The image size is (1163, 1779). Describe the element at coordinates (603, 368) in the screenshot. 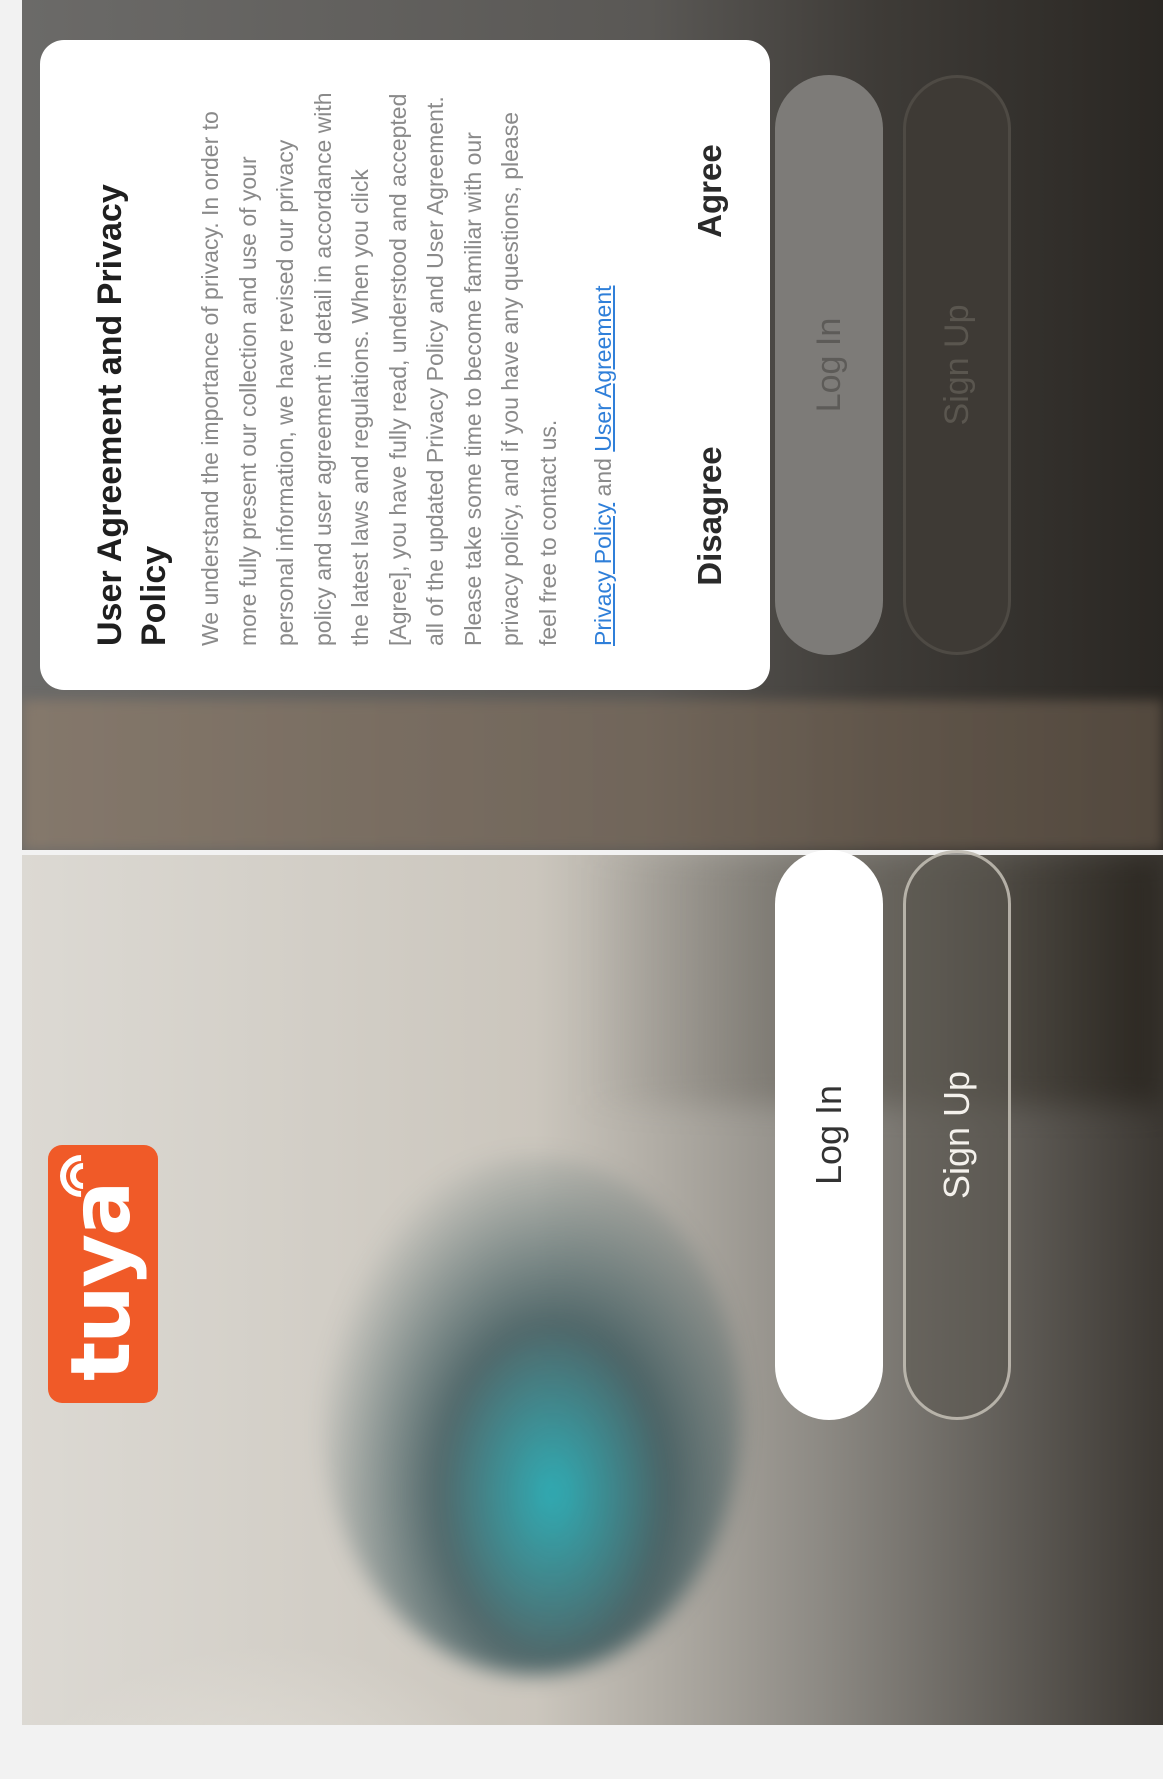

I see `user-agreement-link: User Agreement` at that location.